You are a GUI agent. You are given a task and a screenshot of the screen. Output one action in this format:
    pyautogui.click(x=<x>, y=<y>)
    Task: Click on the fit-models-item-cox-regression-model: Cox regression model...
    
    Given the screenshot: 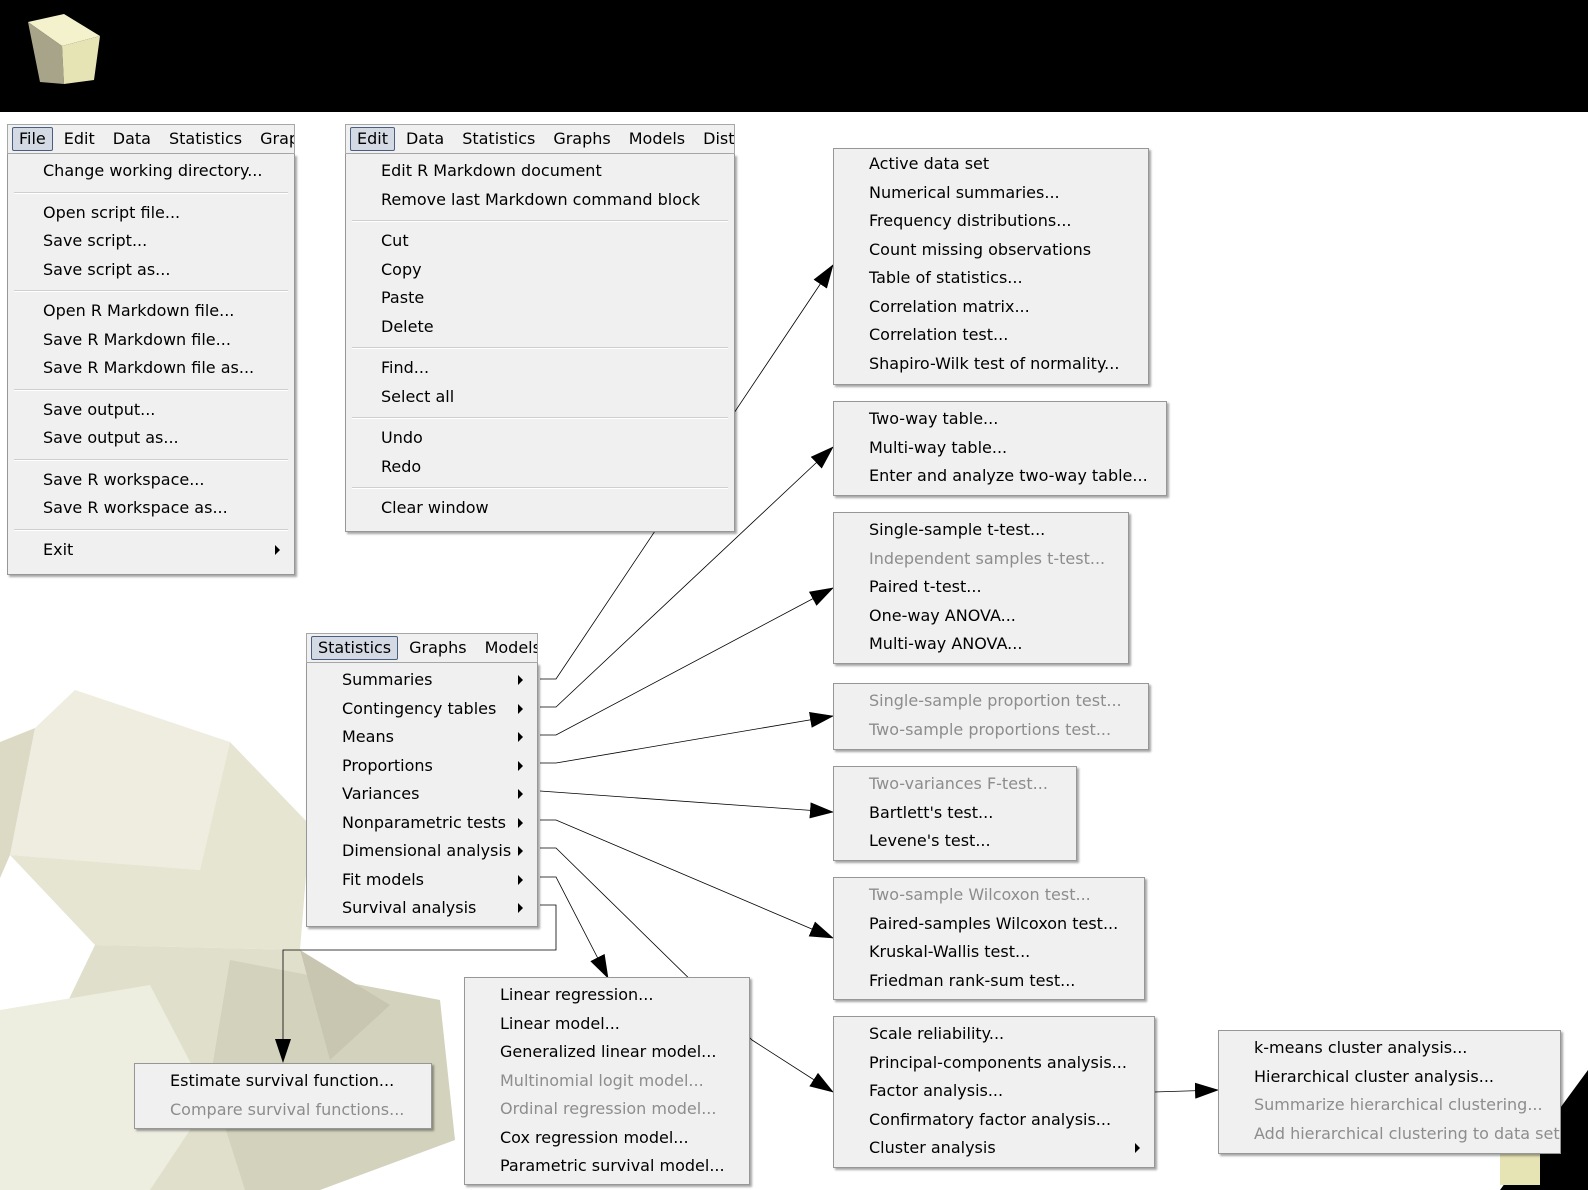 What is the action you would take?
    pyautogui.click(x=607, y=1138)
    